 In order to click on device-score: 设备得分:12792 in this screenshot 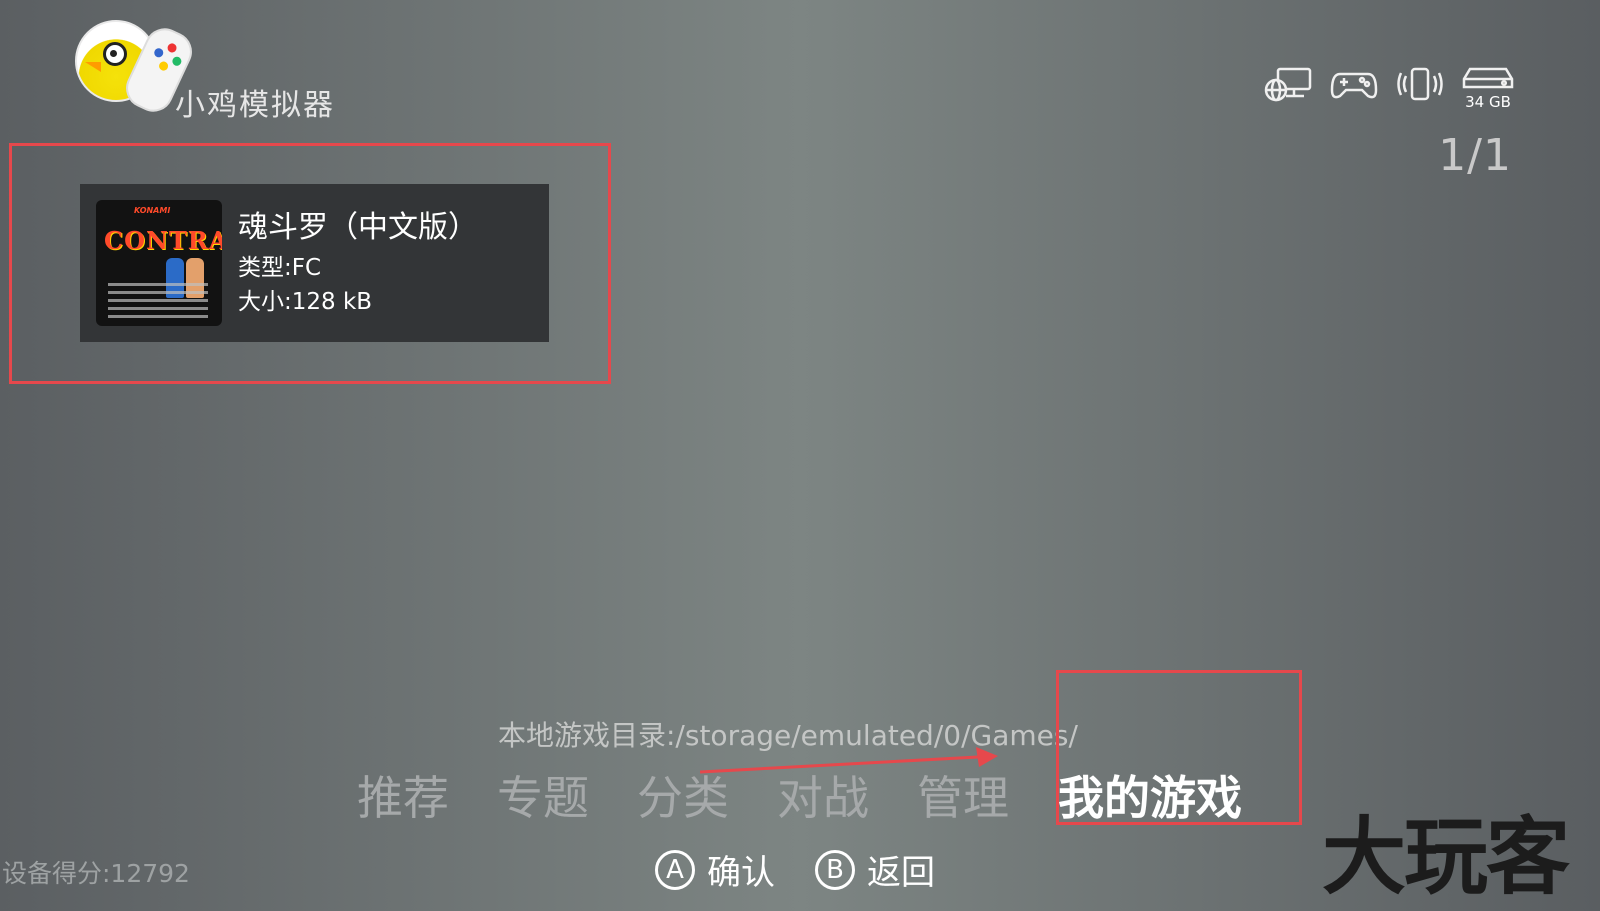, I will do `click(96, 873)`.